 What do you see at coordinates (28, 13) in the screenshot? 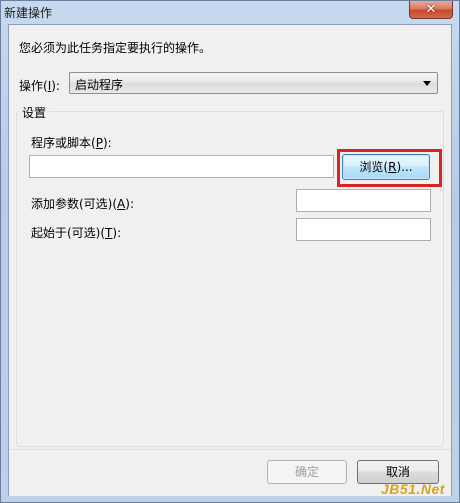
I see `window-title: 新建操作` at bounding box center [28, 13].